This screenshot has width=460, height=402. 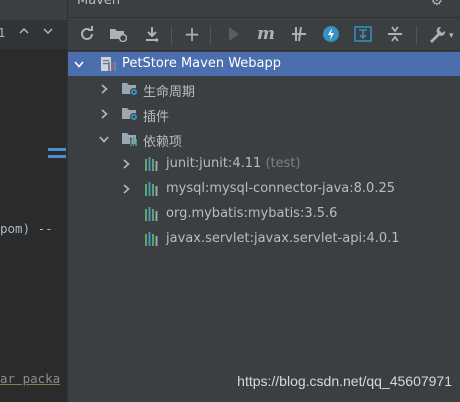 What do you see at coordinates (363, 34) in the screenshot?
I see `show-dependencies-icon` at bounding box center [363, 34].